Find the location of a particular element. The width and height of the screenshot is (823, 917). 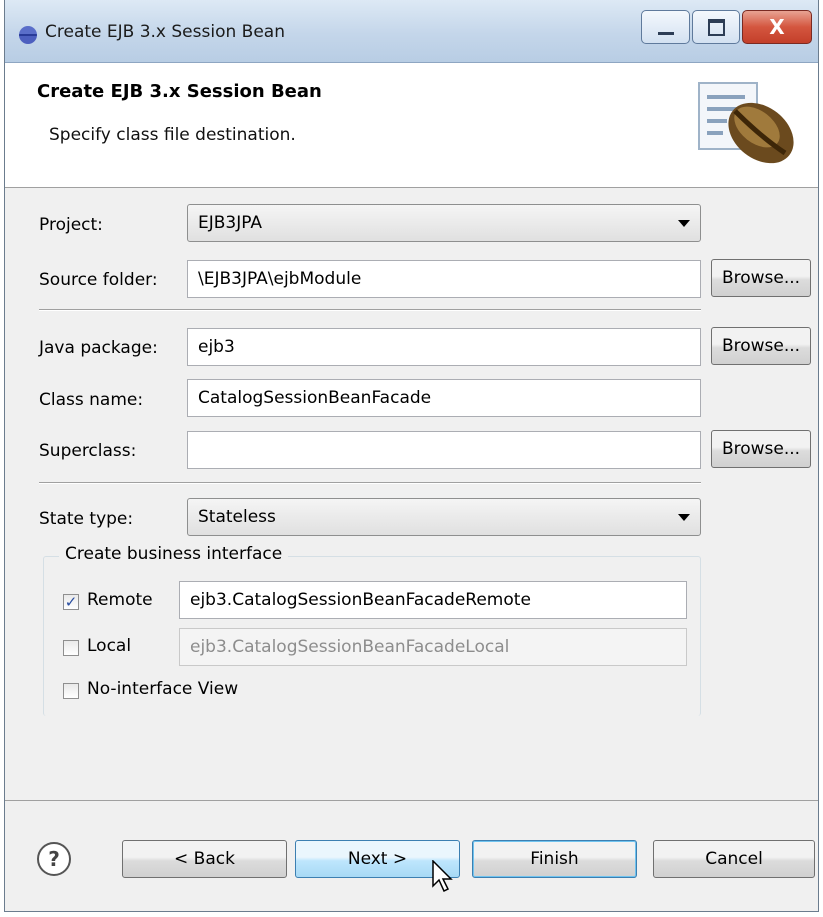

local-label: Local is located at coordinates (109, 646).